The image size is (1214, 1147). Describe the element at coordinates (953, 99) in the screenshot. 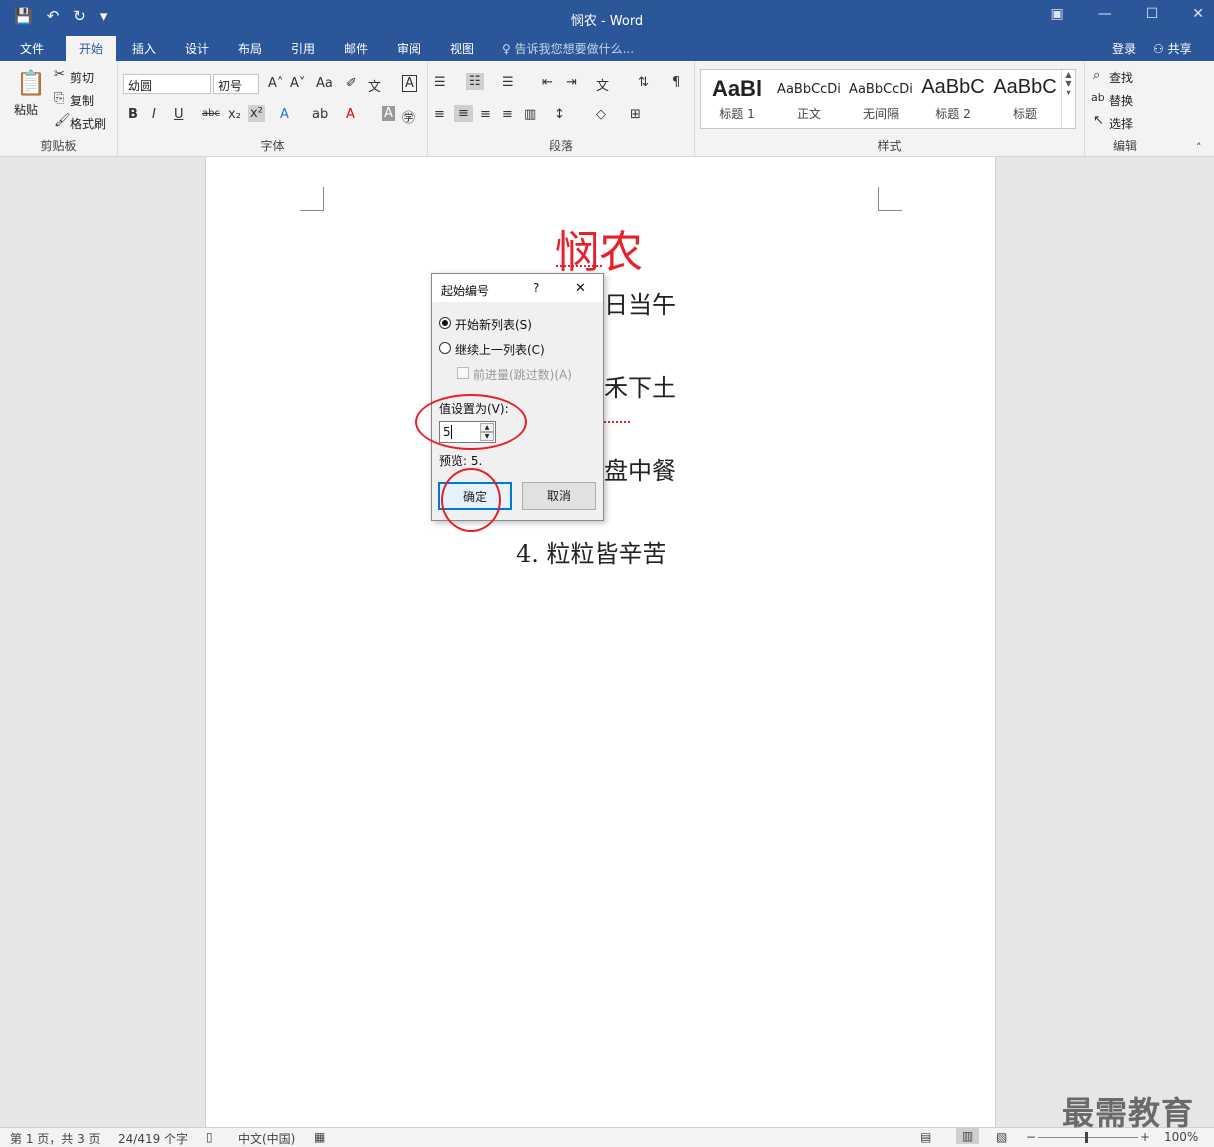

I see `style-heading2: AaBbC 标题 2` at that location.